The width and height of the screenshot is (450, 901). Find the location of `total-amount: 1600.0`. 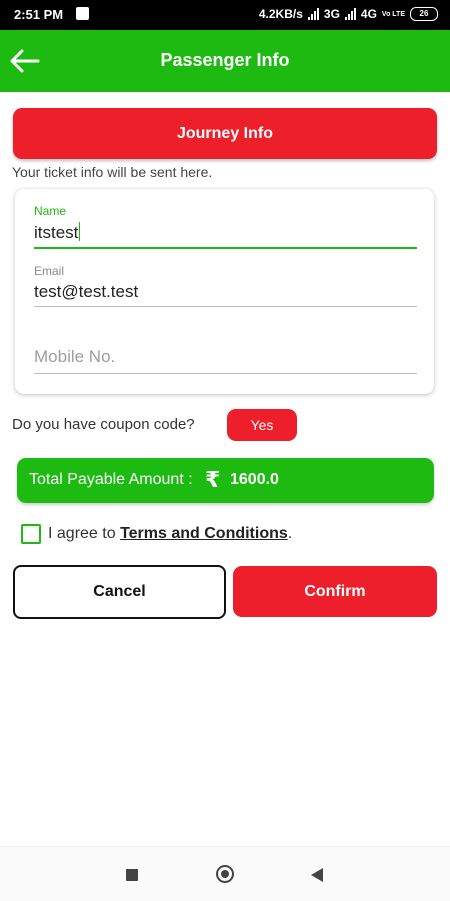

total-amount: 1600.0 is located at coordinates (254, 479).